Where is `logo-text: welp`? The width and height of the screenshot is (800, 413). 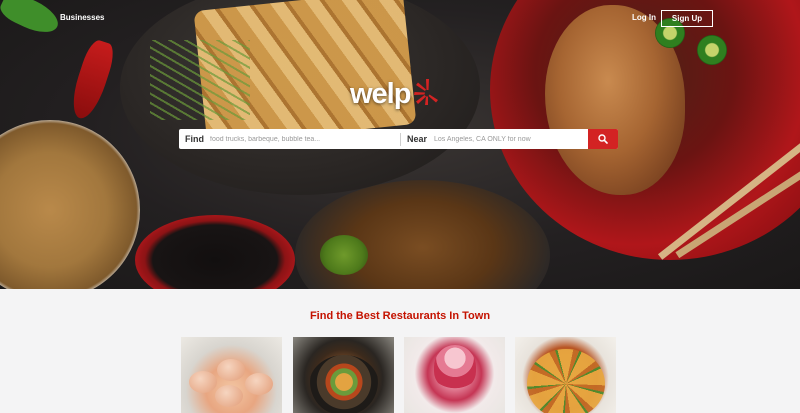
logo-text: welp is located at coordinates (380, 94).